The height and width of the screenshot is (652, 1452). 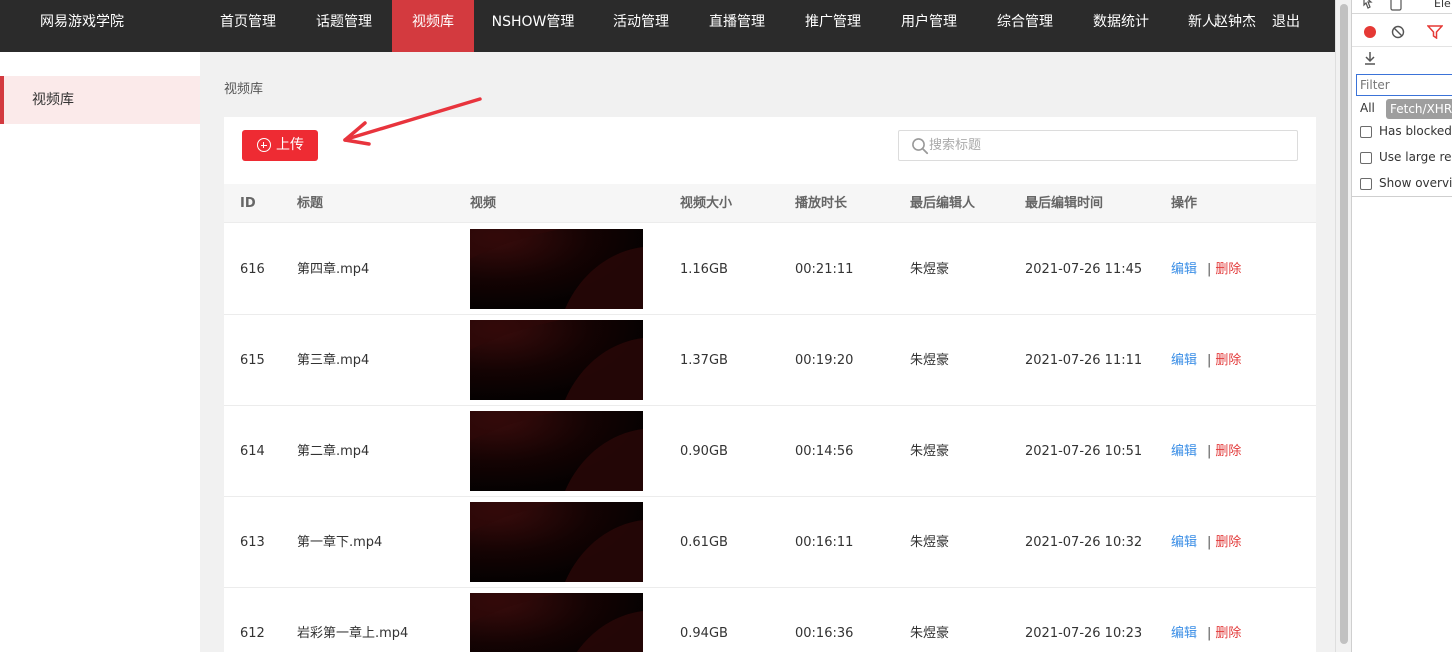 What do you see at coordinates (770, 203) in the screenshot?
I see `table-header: ID 标题 视频 视频大小 播放时长 最后编辑人 最后编辑时间 操作` at bounding box center [770, 203].